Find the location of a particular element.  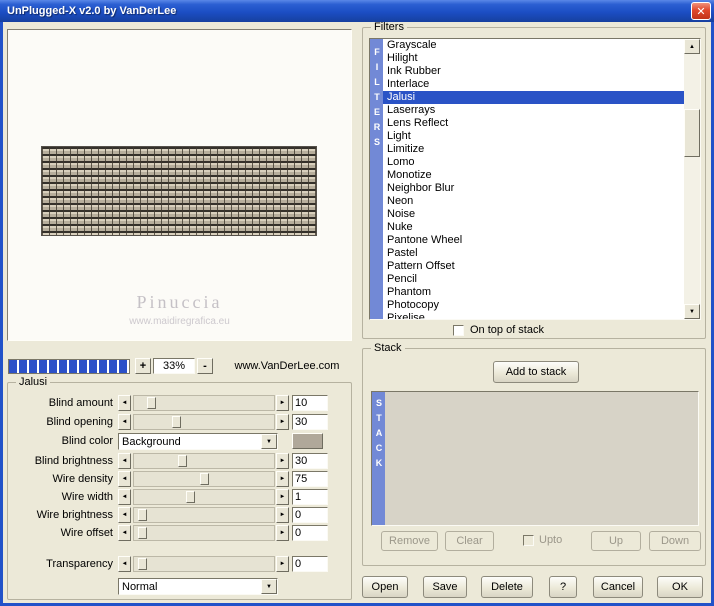

zoom-level-bar is located at coordinates (69, 366).